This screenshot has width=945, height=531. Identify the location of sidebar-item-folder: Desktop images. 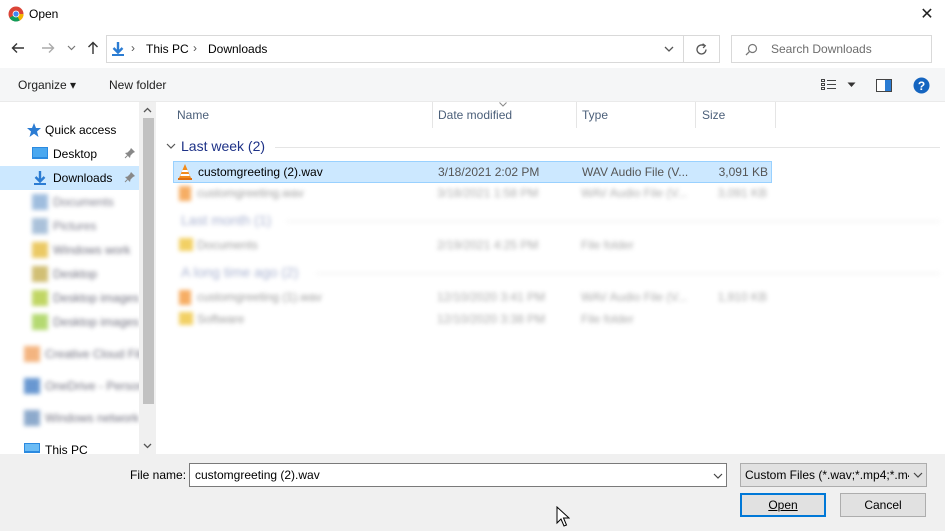
(69, 298).